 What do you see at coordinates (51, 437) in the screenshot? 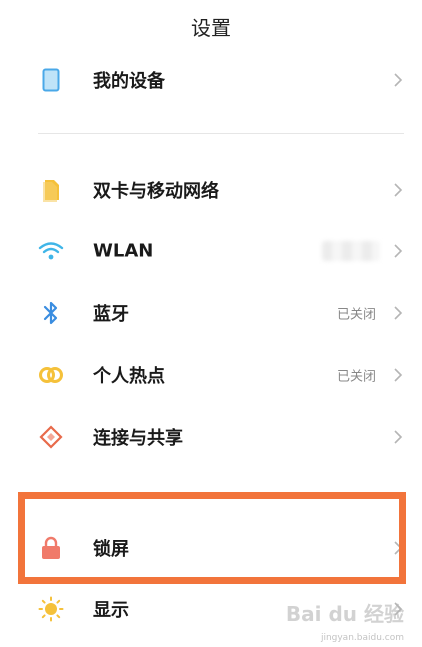
I see `connection-share-icon` at bounding box center [51, 437].